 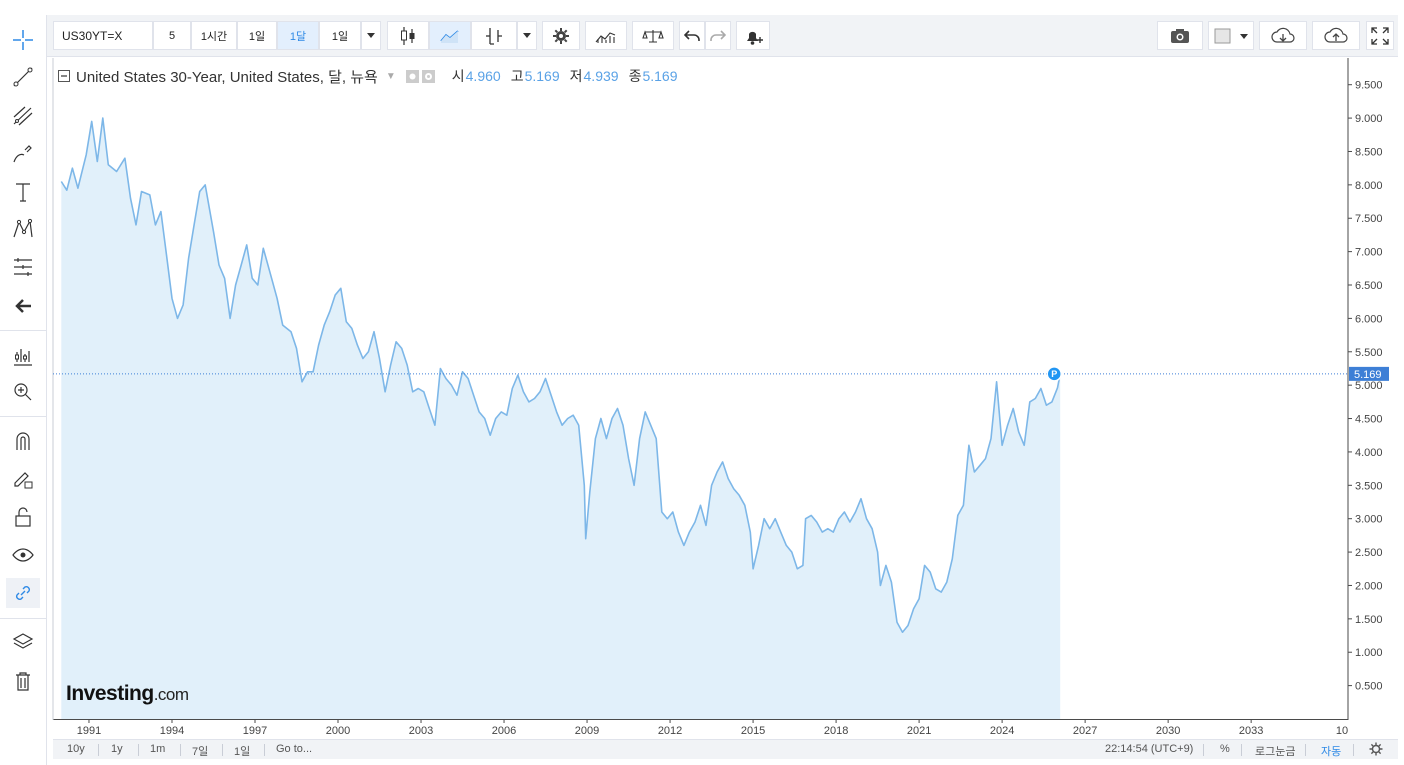 I want to click on range-1y: 1y, so click(x=117, y=749).